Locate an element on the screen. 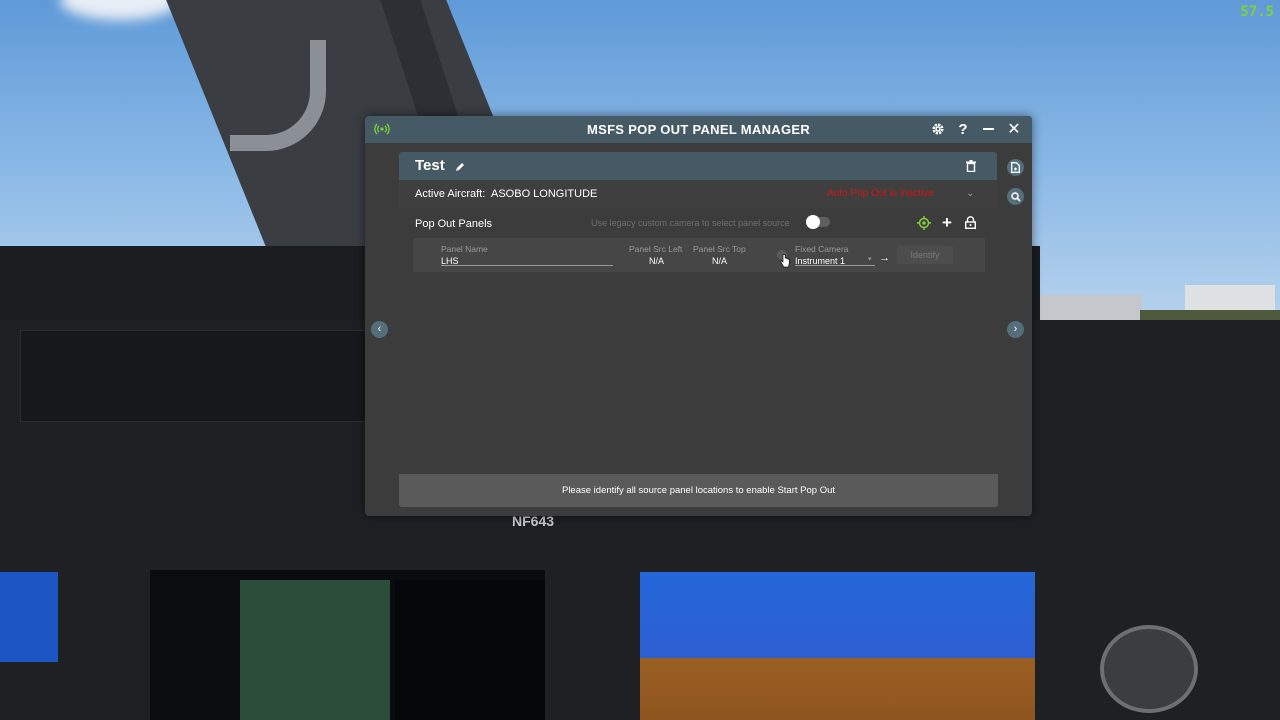 This screenshot has height=720, width=1280. title-bar: MSFS POP OUT PANEL MANAGER ? ✕ is located at coordinates (698, 129).